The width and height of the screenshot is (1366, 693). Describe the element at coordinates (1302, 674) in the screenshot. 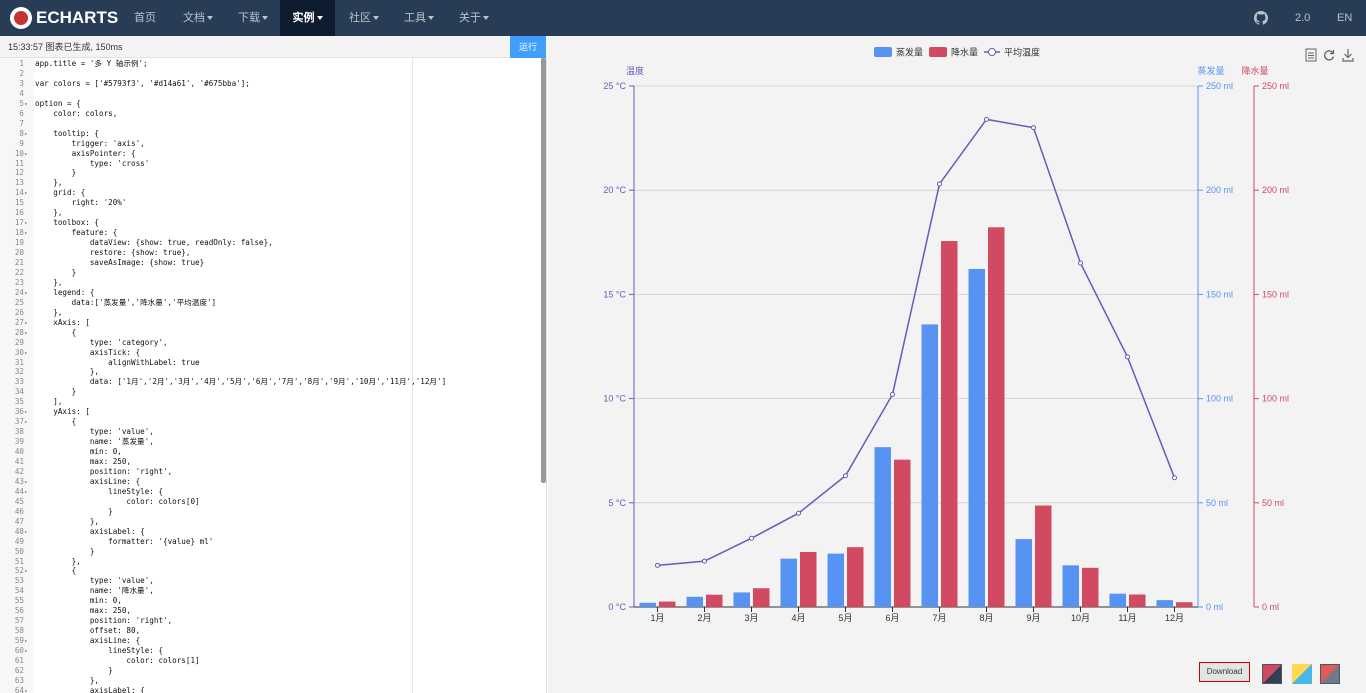

I see `theme-light-swatch` at that location.